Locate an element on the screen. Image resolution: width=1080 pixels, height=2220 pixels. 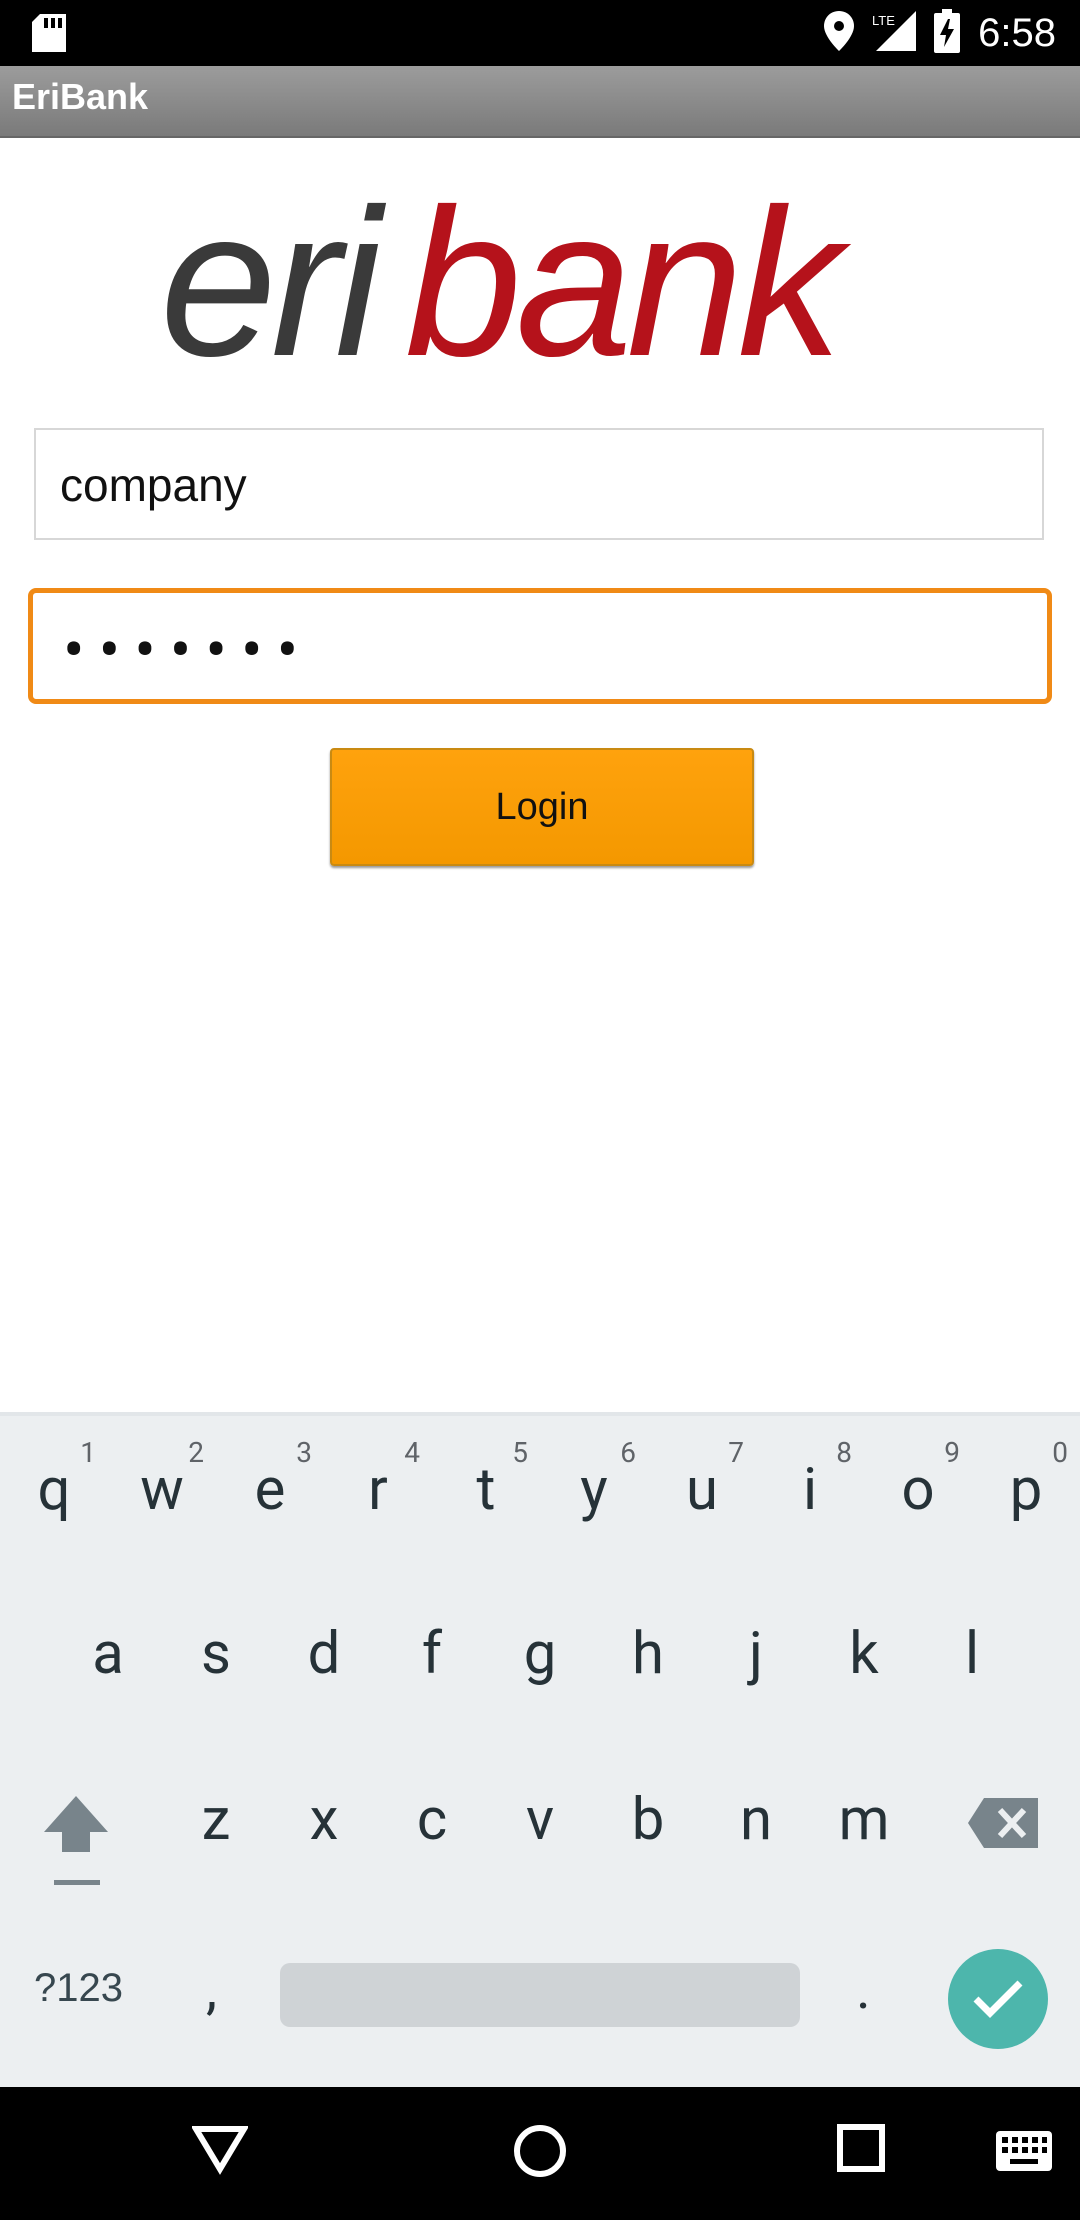
eribank-logo: eri bank is located at coordinates (540, 280).